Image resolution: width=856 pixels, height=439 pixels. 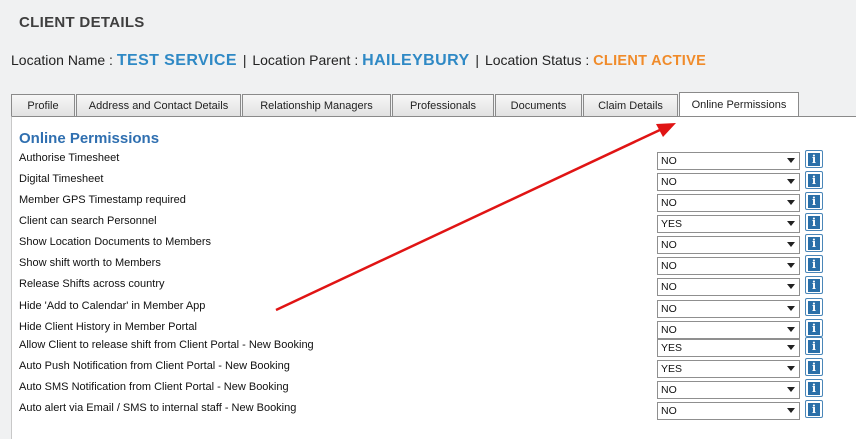 I want to click on permission-row: Authorise Timesheet NO i, so click(x=428, y=161).